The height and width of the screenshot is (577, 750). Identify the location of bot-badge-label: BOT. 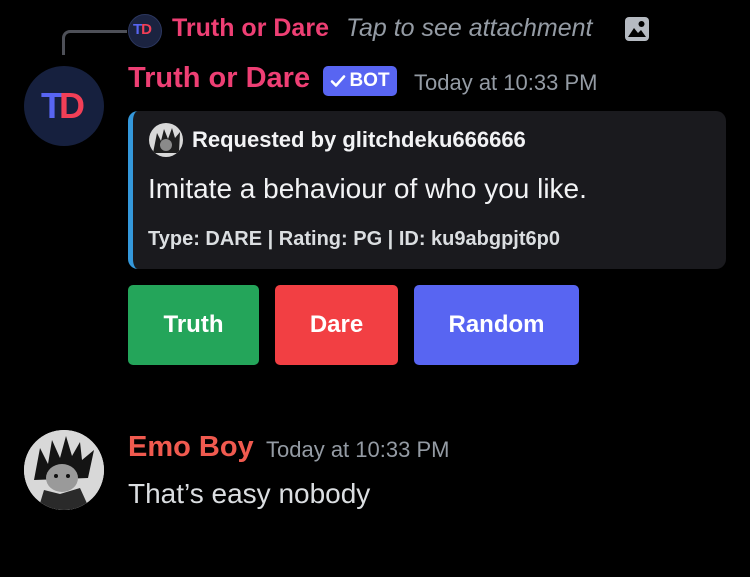
(369, 80).